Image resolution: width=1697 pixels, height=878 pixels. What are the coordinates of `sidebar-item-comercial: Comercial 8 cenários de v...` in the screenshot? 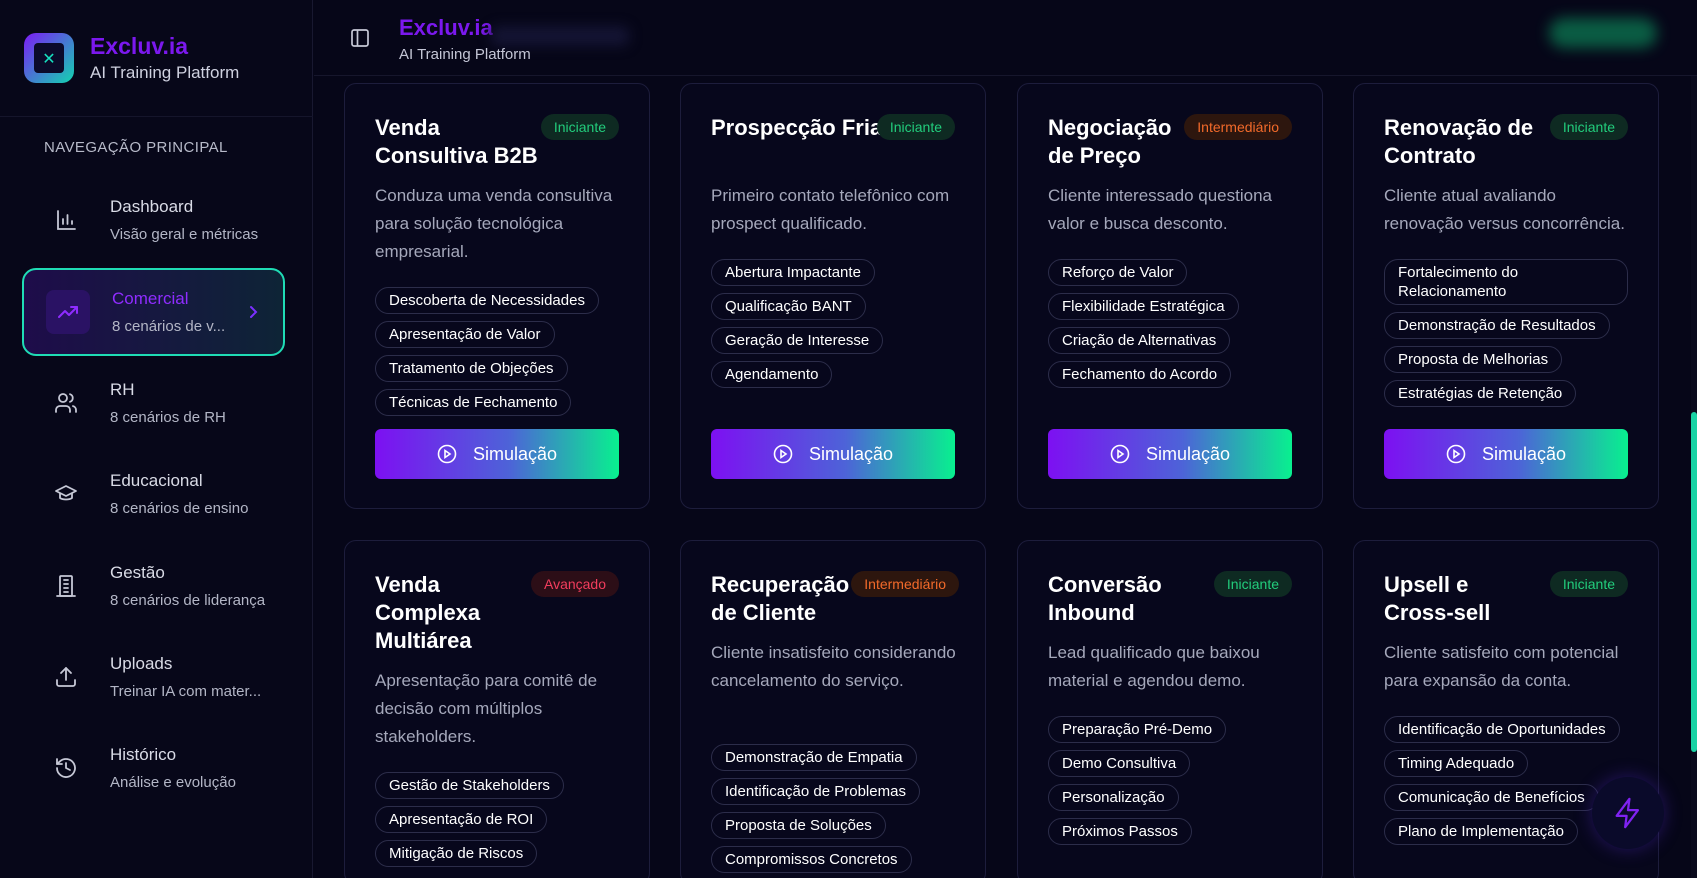 It's located at (153, 312).